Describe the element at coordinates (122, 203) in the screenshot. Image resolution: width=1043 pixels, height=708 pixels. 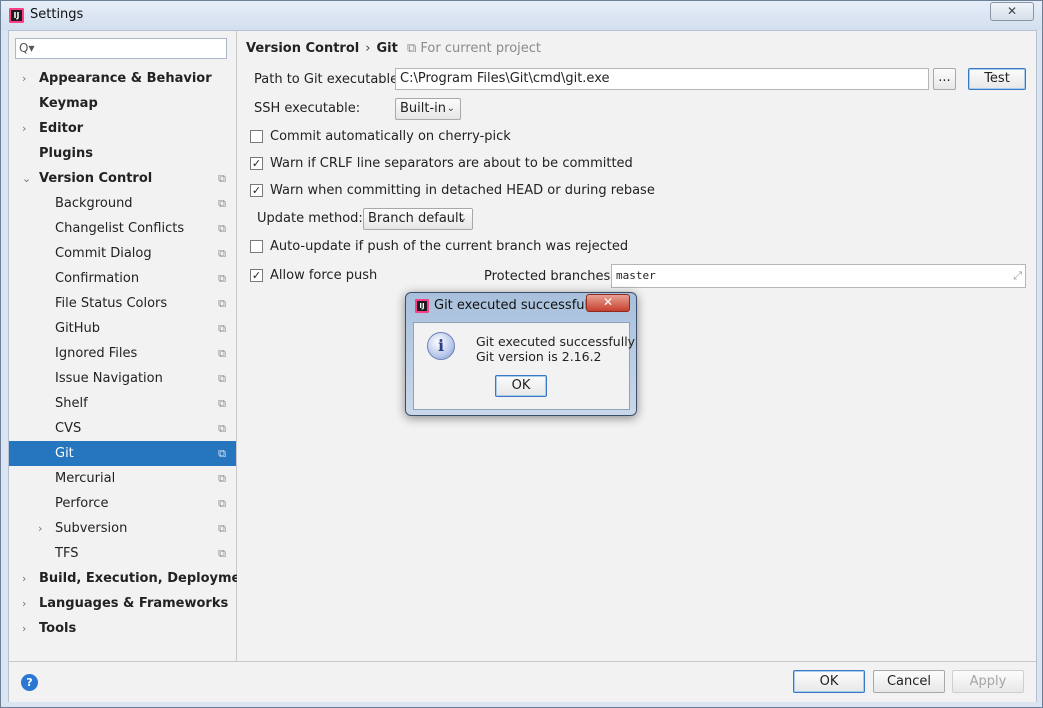
I see `sidebar-item-background: Background ⧉` at that location.